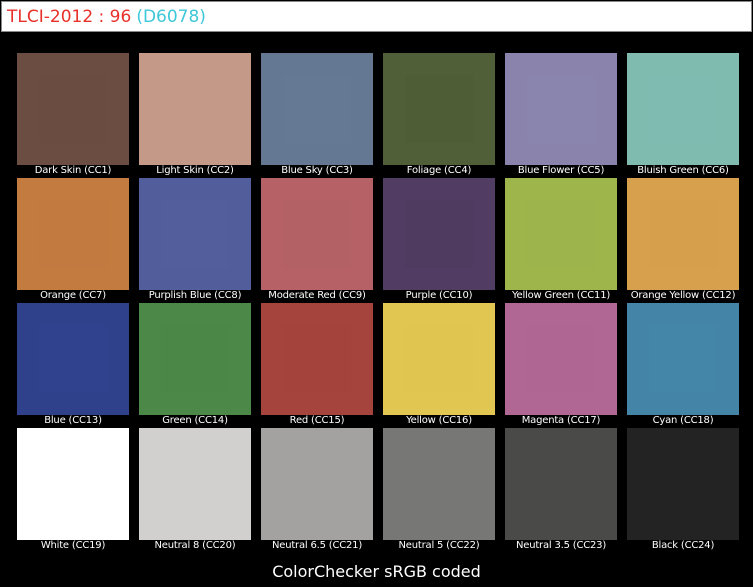 Image resolution: width=753 pixels, height=587 pixels. I want to click on patch-label: Foliage (CC4), so click(439, 170).